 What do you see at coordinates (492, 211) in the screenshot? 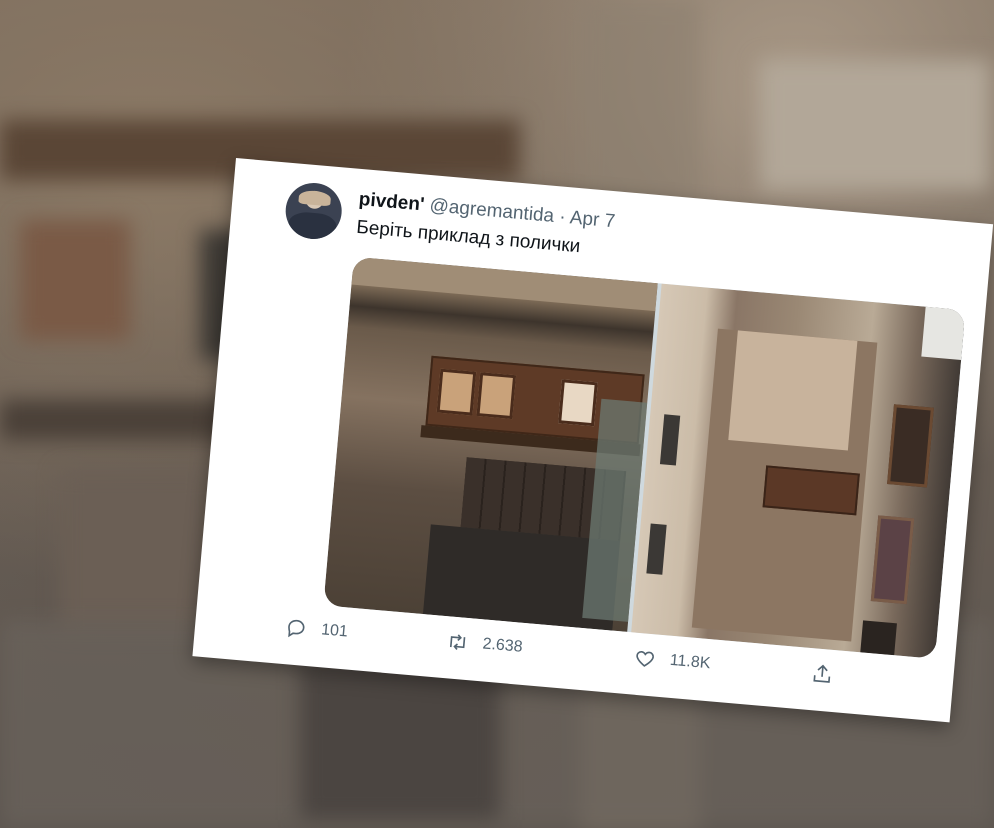
I see `user-handle: @agremantida` at bounding box center [492, 211].